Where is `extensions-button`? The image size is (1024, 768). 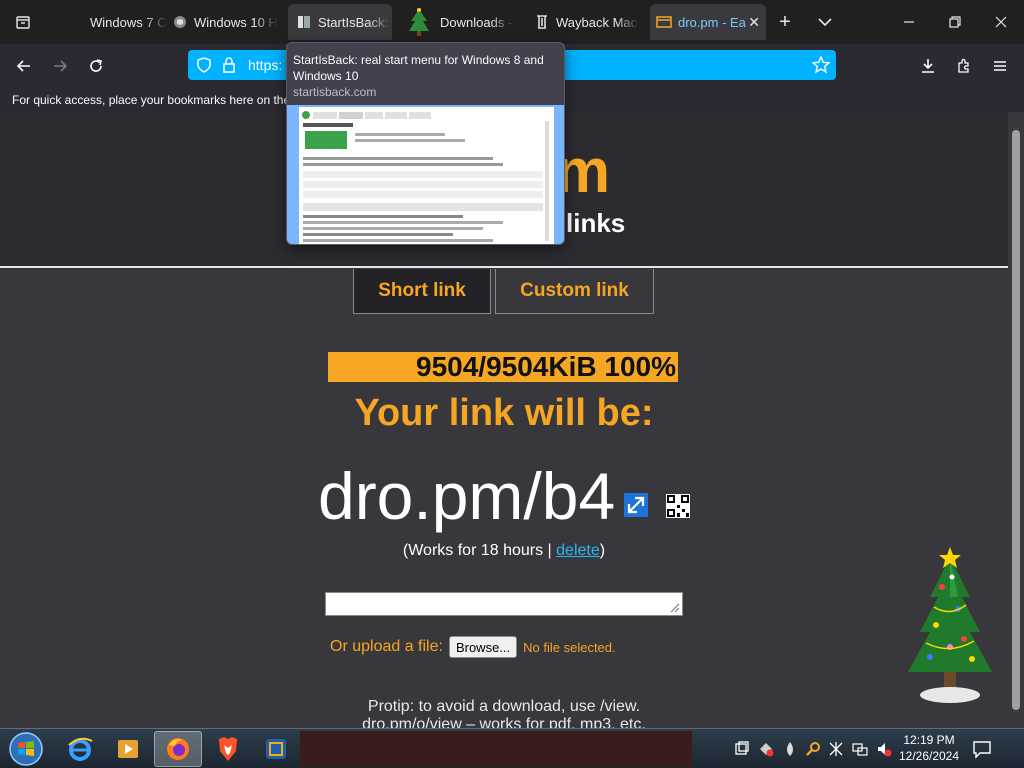
extensions-button is located at coordinates (964, 66).